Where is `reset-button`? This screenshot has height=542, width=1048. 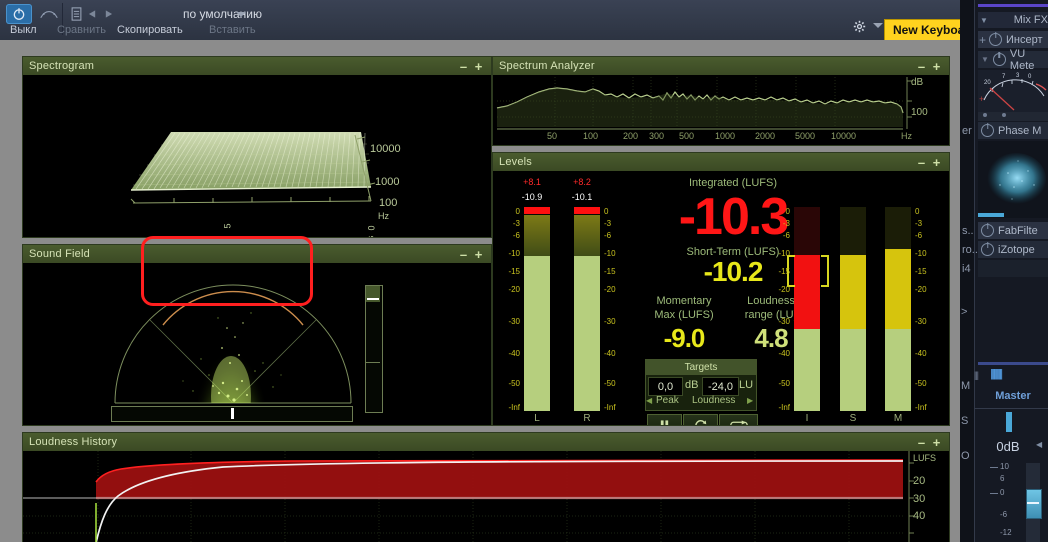
reset-button is located at coordinates (700, 419).